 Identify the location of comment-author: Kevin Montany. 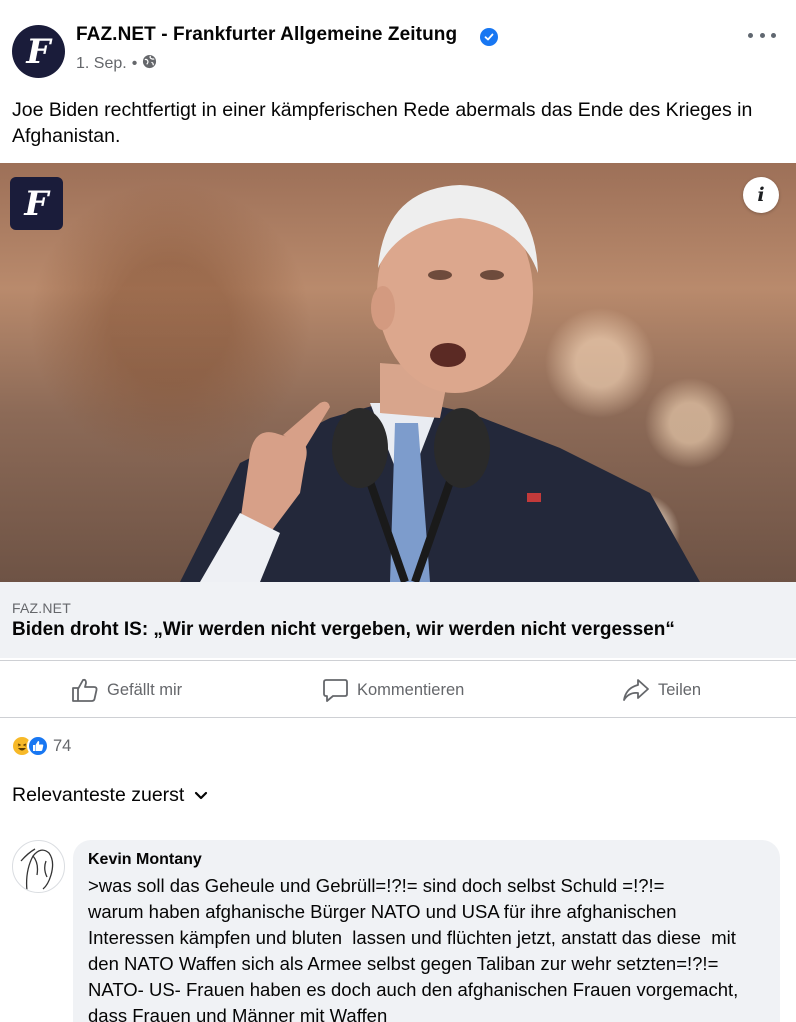
(426, 860).